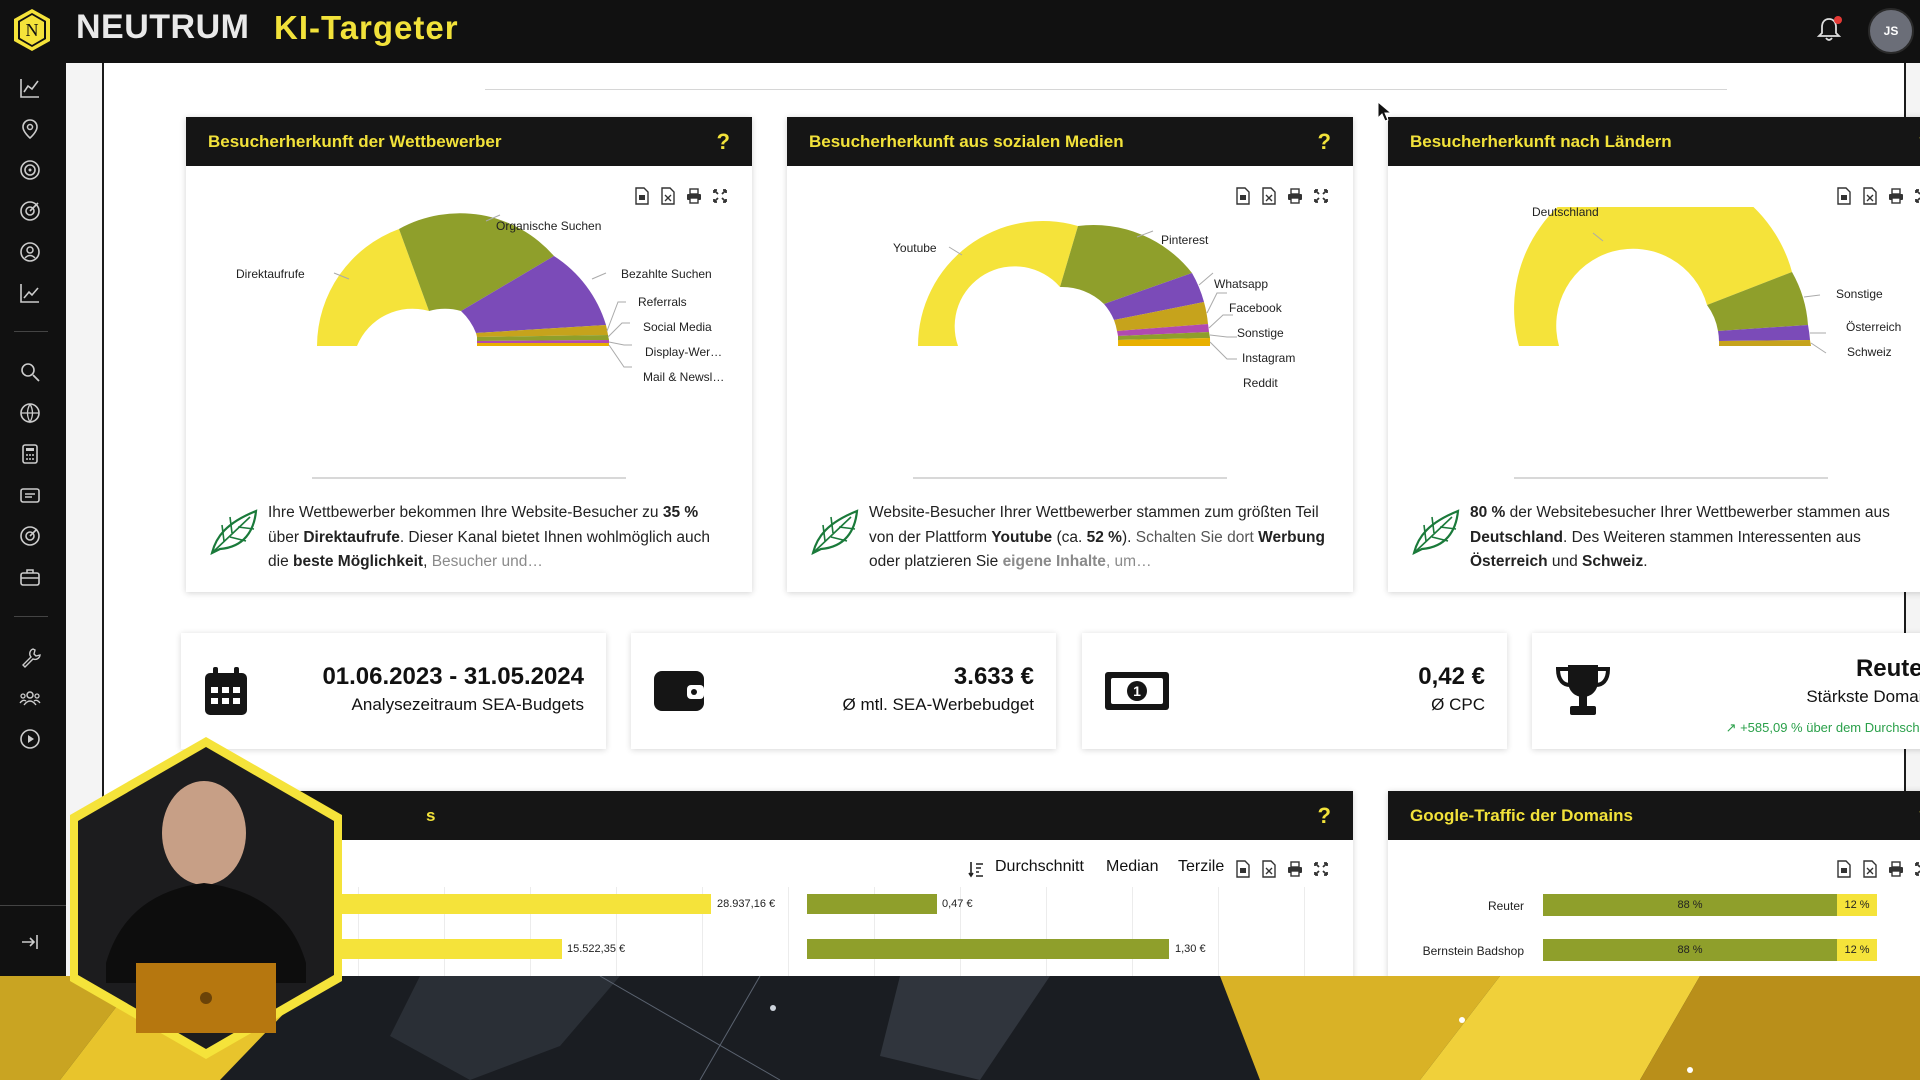 The width and height of the screenshot is (1920, 1080). Describe the element at coordinates (469, 141) in the screenshot. I see `card-header: Besucherherkunft der Wettbewerber ?` at that location.